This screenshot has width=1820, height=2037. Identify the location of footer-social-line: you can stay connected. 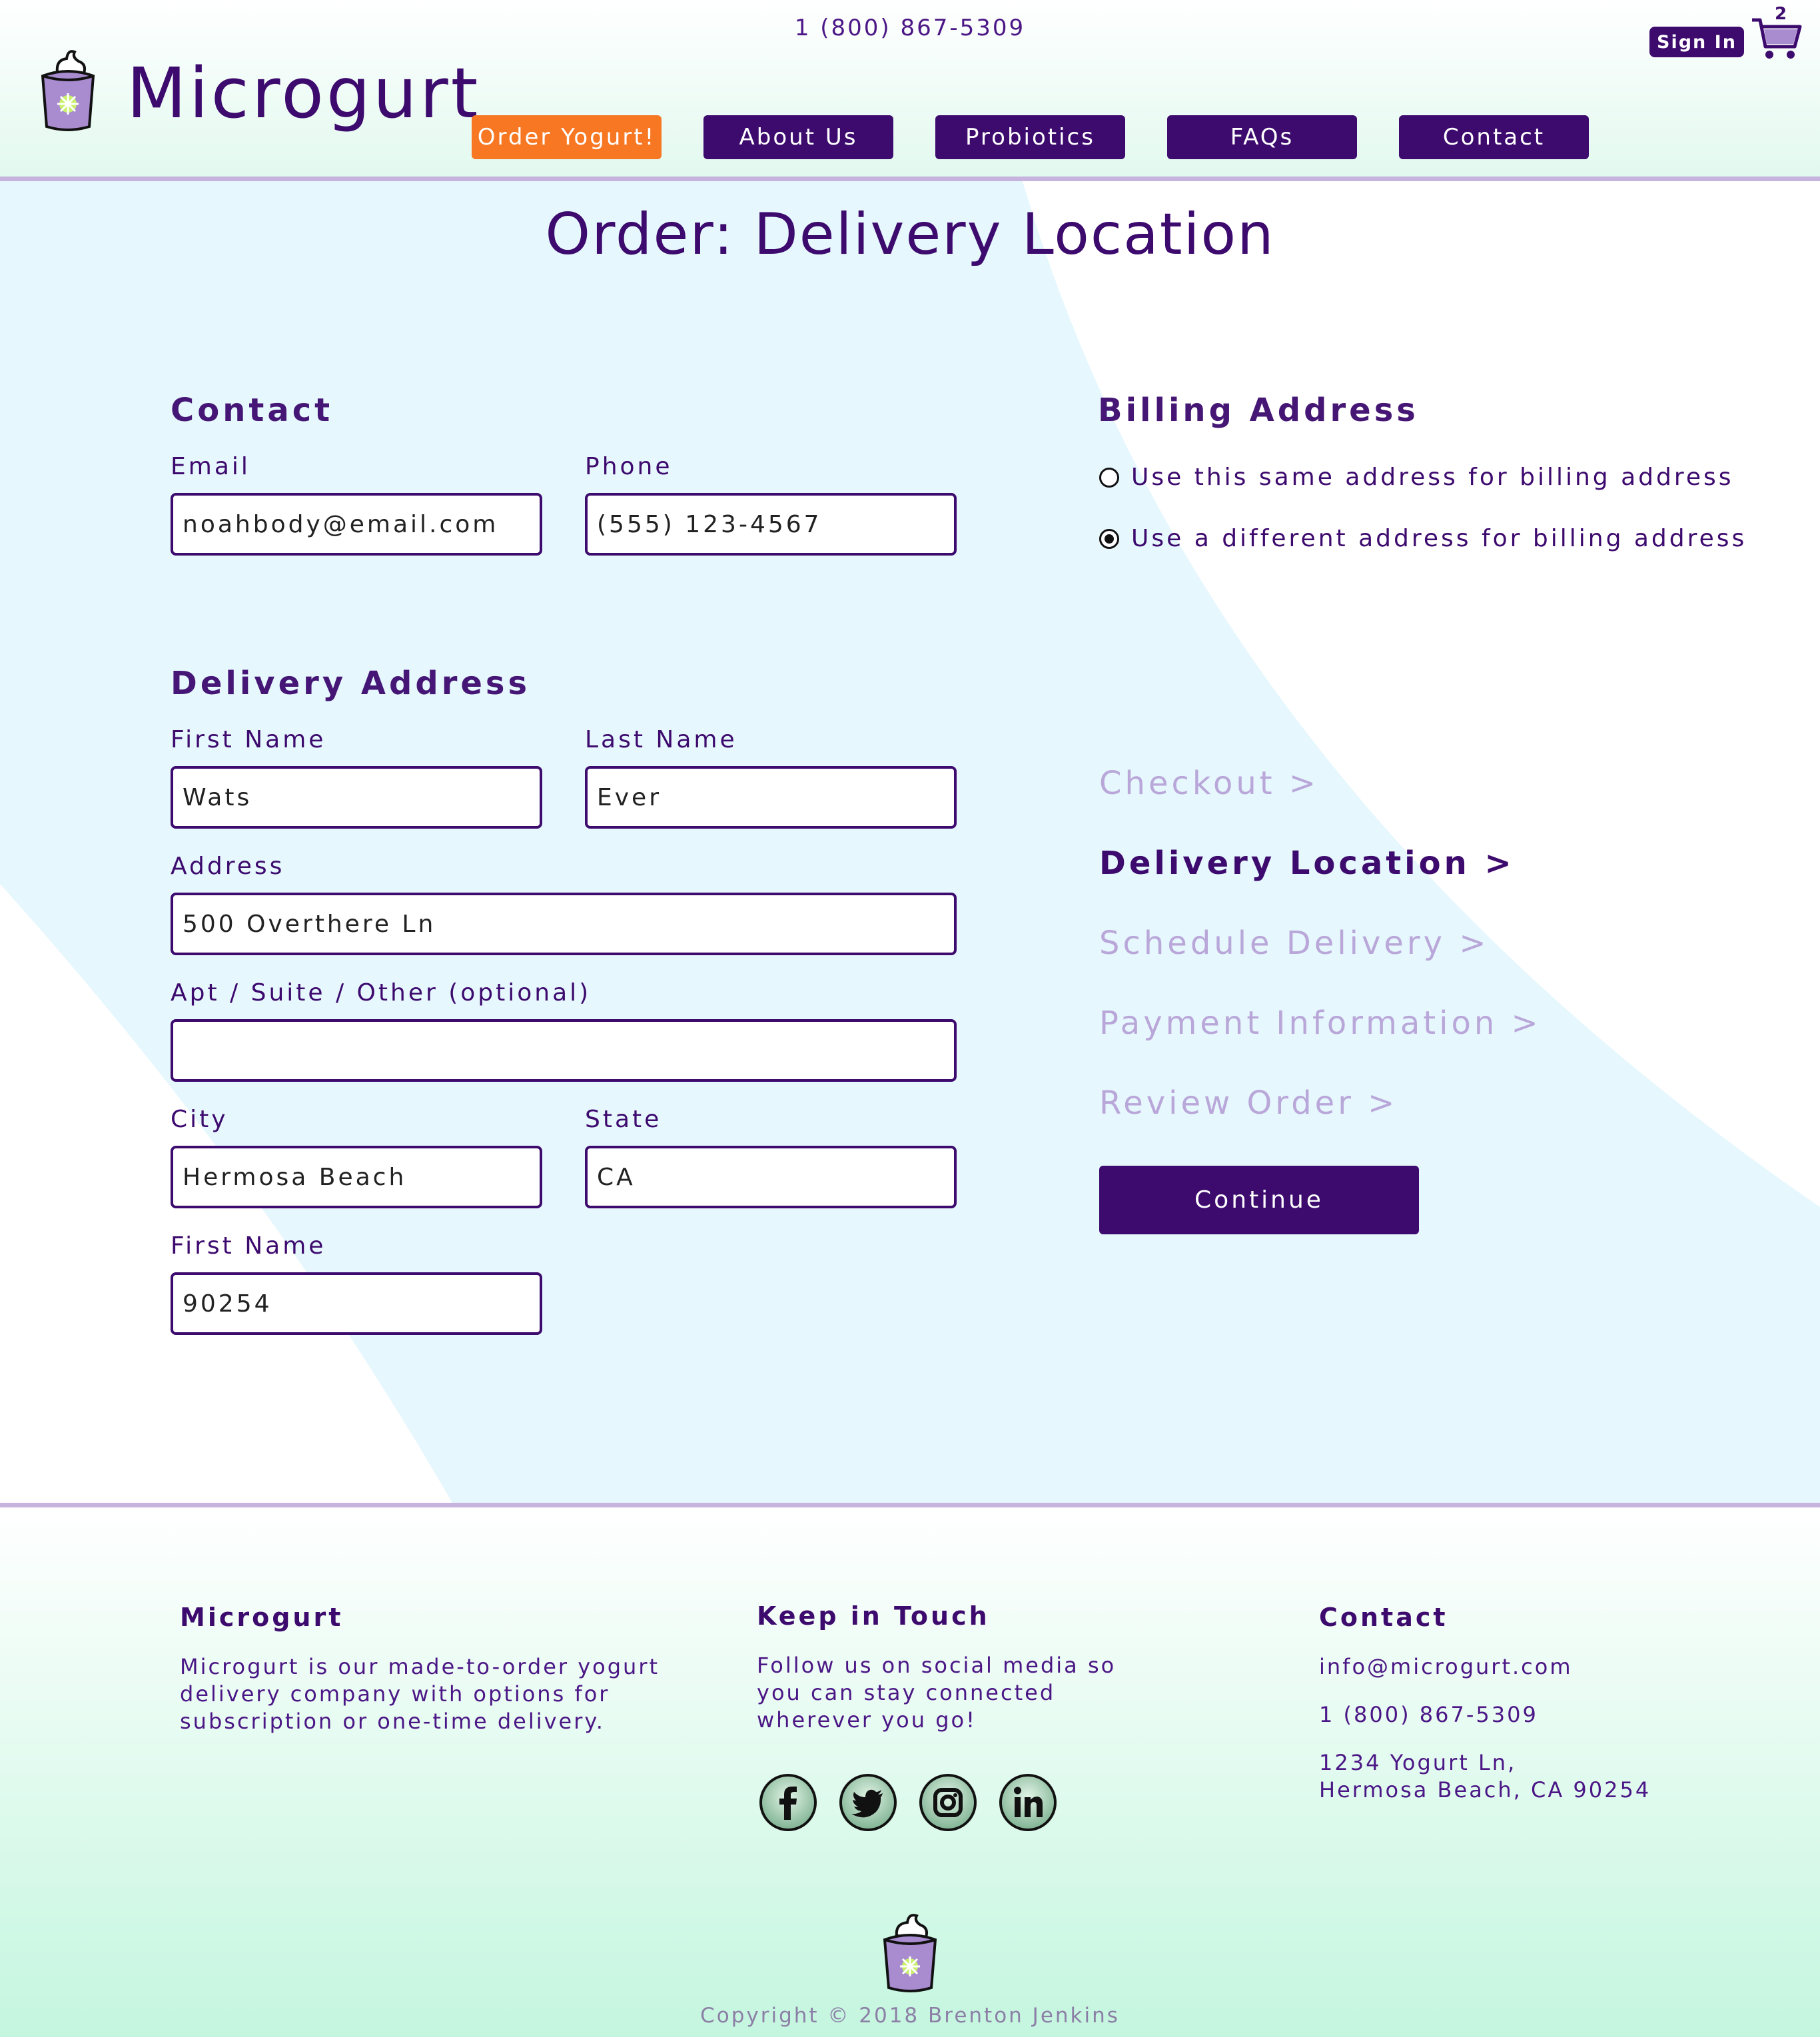
(906, 1692).